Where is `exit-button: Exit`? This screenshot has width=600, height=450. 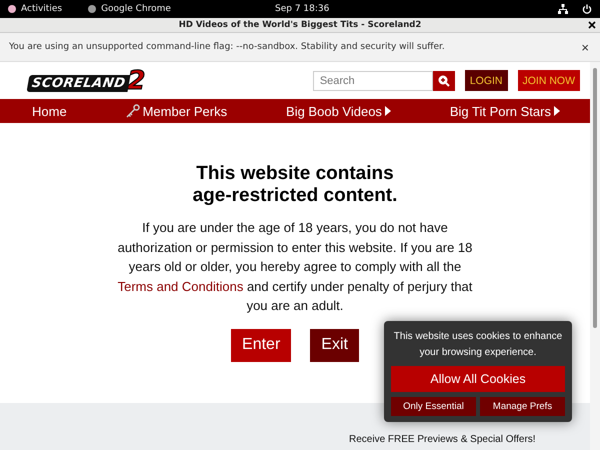 exit-button: Exit is located at coordinates (334, 345).